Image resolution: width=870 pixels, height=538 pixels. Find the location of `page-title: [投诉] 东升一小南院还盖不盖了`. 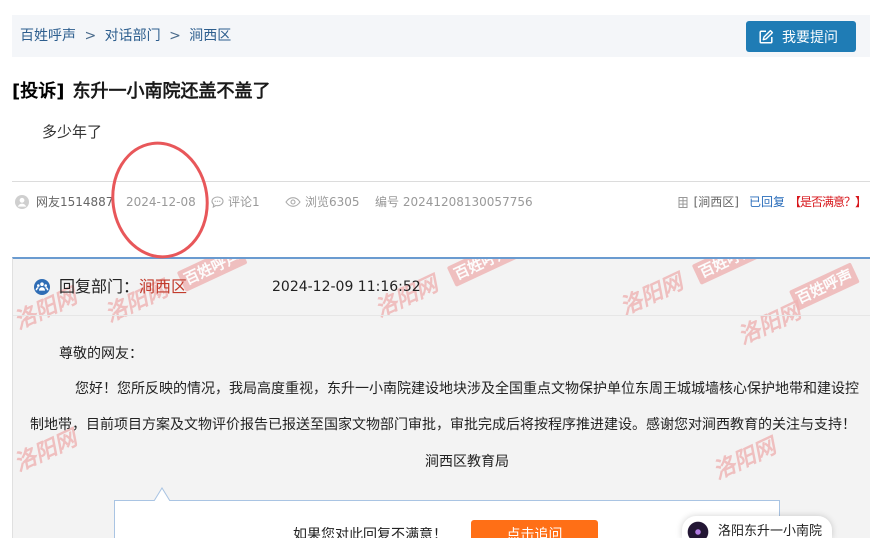

page-title: [投诉] 东升一小南院还盖不盖了 is located at coordinates (141, 92).